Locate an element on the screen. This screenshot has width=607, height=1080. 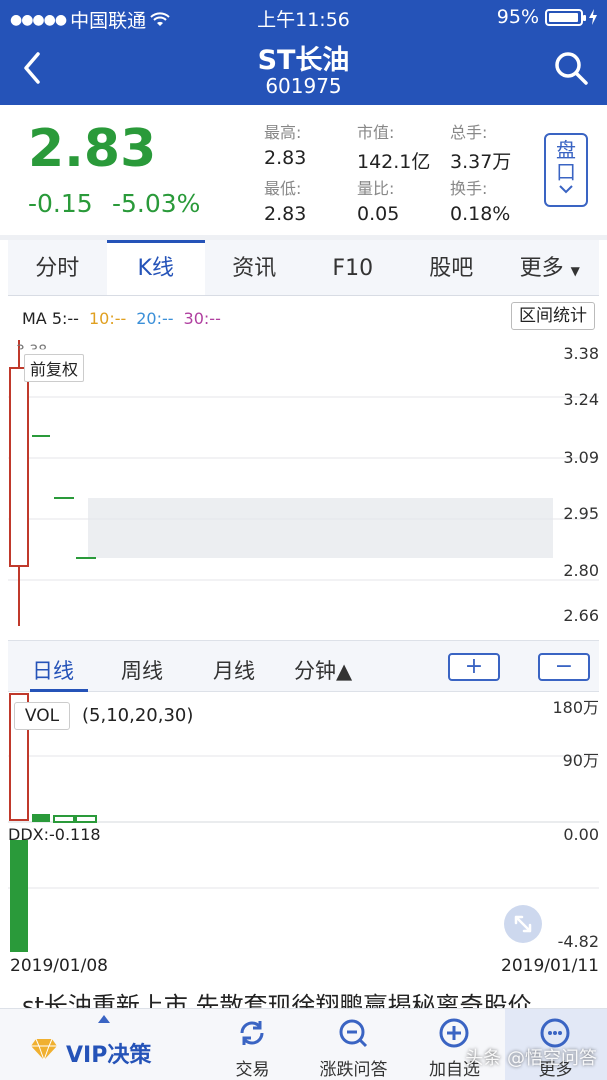
zoom-out-button: − is located at coordinates (564, 667).